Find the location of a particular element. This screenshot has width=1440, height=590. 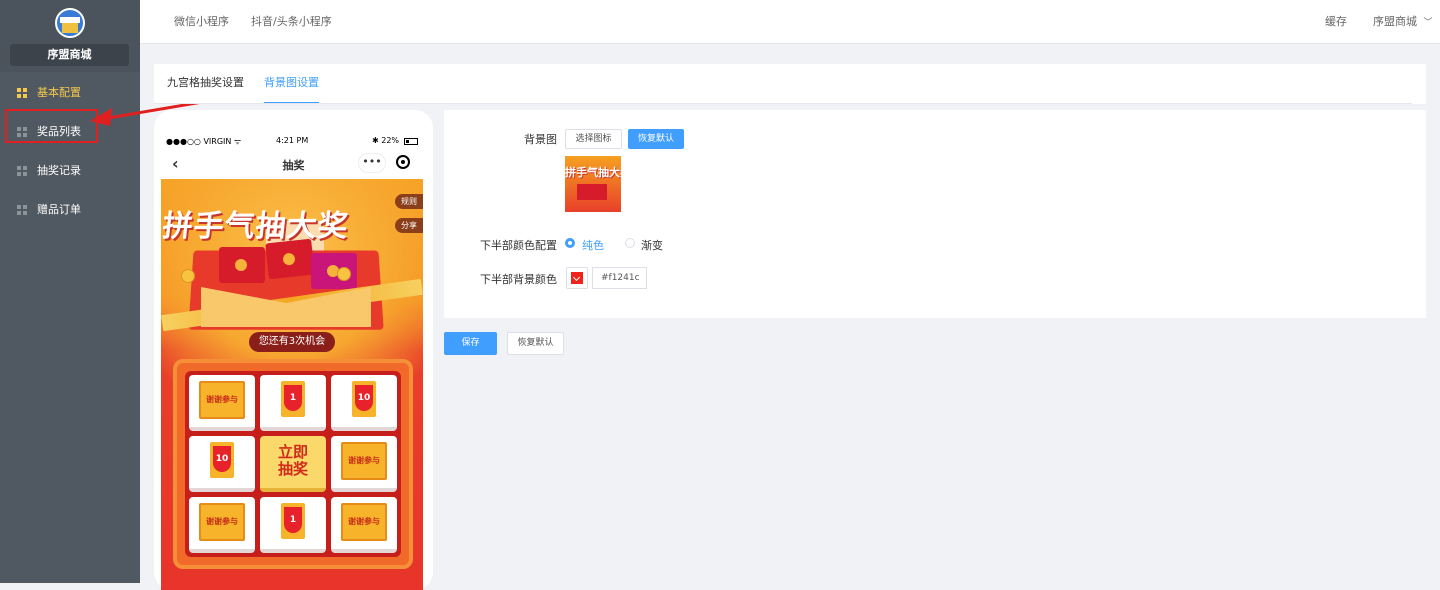

rules-button: 规则 is located at coordinates (409, 201).